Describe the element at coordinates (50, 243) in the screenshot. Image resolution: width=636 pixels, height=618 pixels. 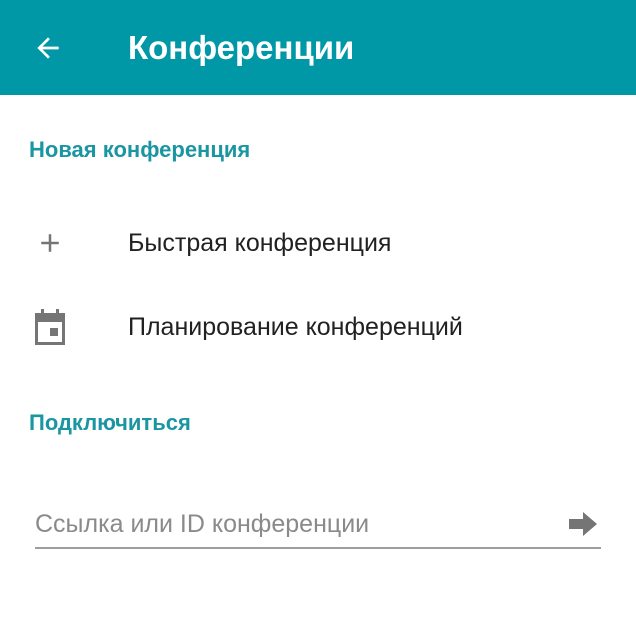
I see `plus-icon` at that location.